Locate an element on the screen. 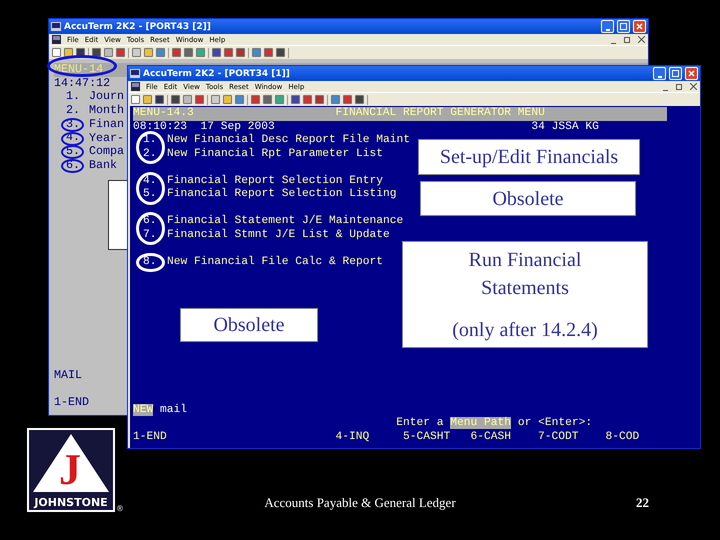 The width and height of the screenshot is (720, 540). mail-text: mail is located at coordinates (174, 410).